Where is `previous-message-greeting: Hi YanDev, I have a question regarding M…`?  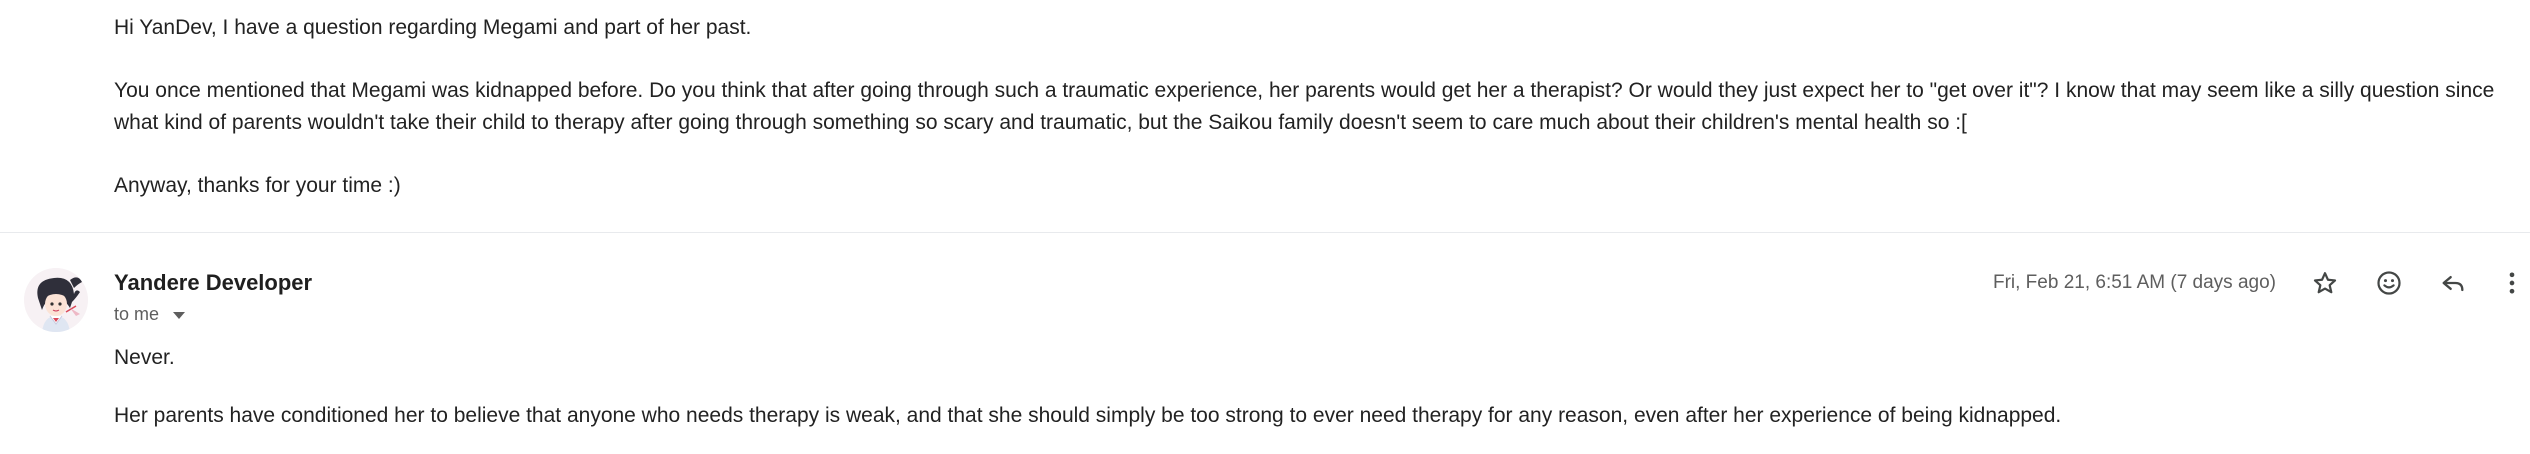
previous-message-greeting: Hi YanDev, I have a question regarding M… is located at coordinates (433, 27).